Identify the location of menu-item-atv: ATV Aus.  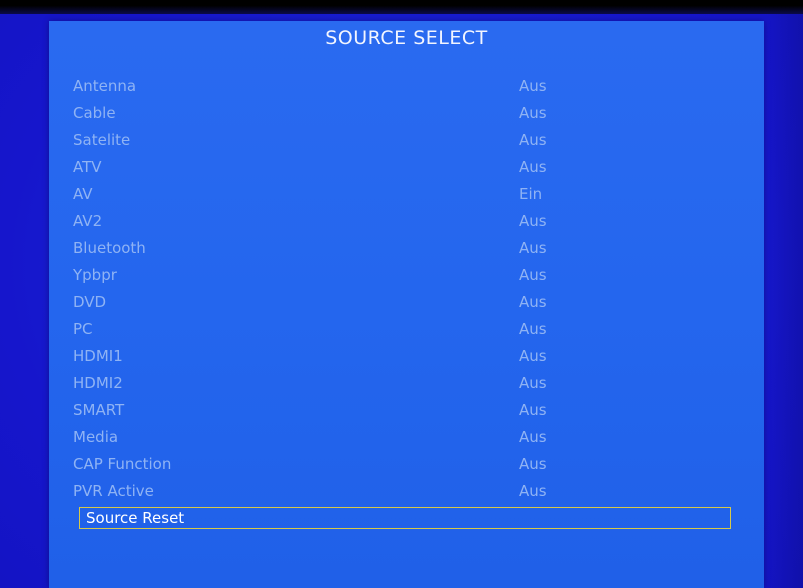
(403, 167).